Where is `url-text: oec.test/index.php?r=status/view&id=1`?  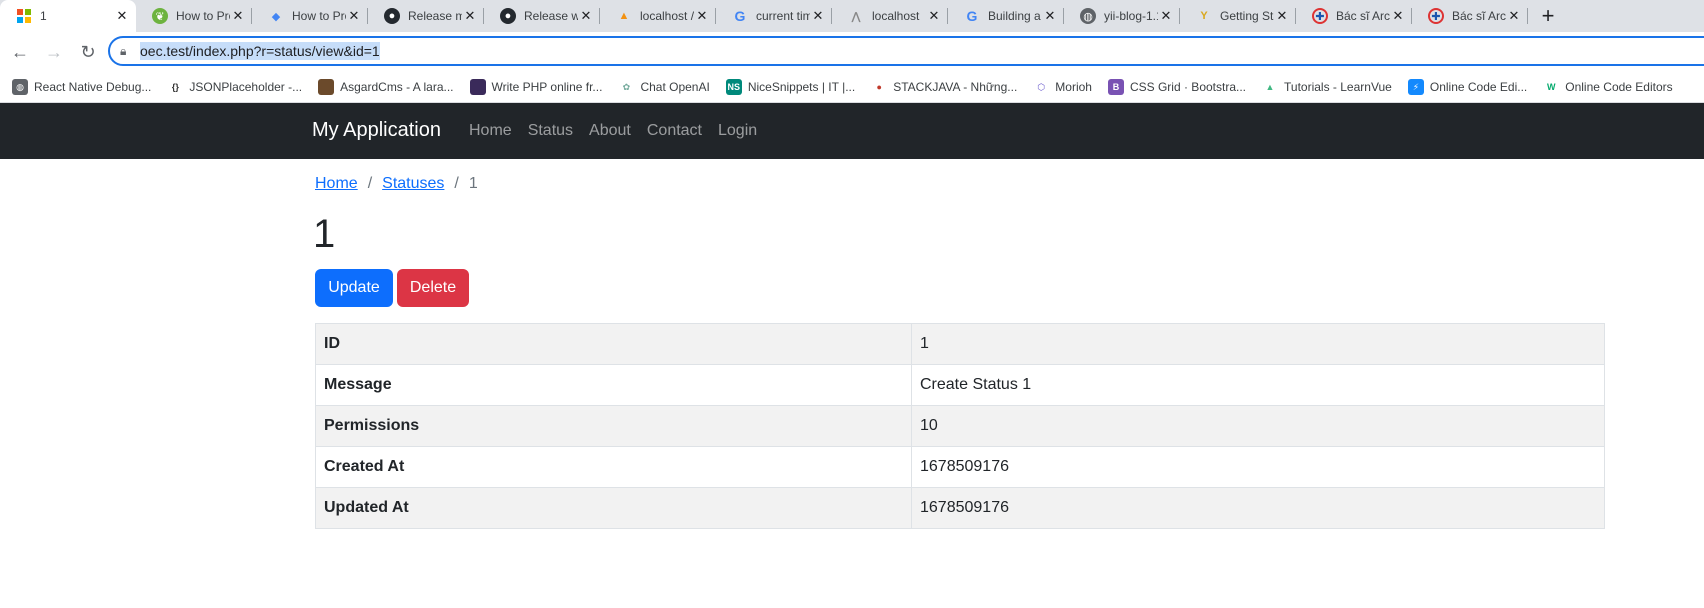 url-text: oec.test/index.php?r=status/view&id=1 is located at coordinates (260, 51).